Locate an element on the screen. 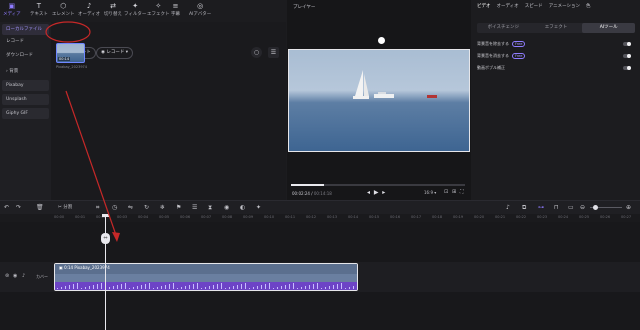 Image resolution: width=640 pixels, height=330 pixels. annotation-arrow is located at coordinates (91, 164).